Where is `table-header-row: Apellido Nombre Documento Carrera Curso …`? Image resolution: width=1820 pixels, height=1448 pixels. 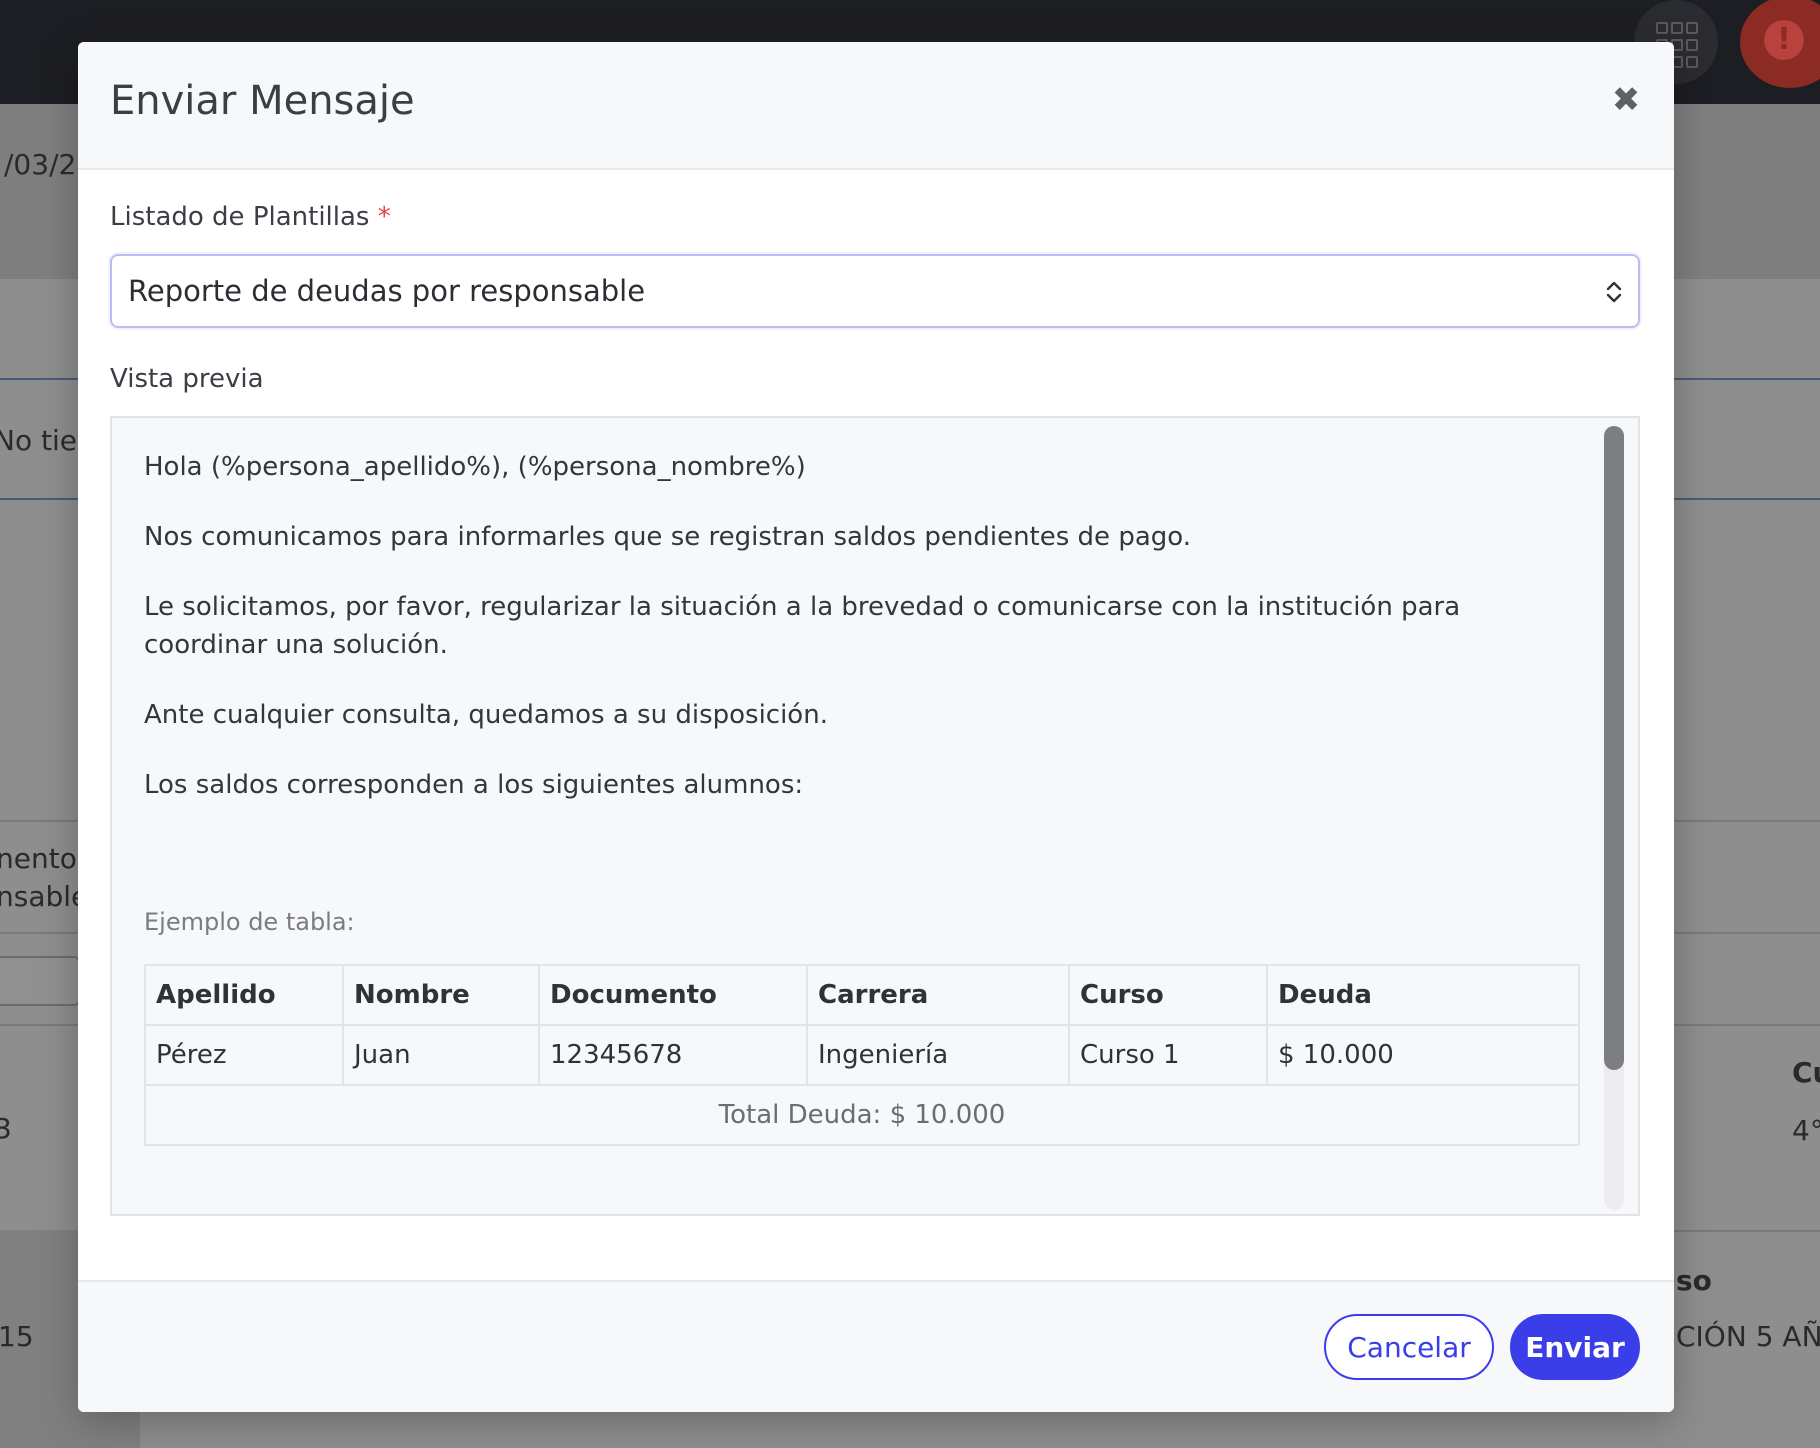
table-header-row: Apellido Nombre Documento Carrera Curso … is located at coordinates (862, 995).